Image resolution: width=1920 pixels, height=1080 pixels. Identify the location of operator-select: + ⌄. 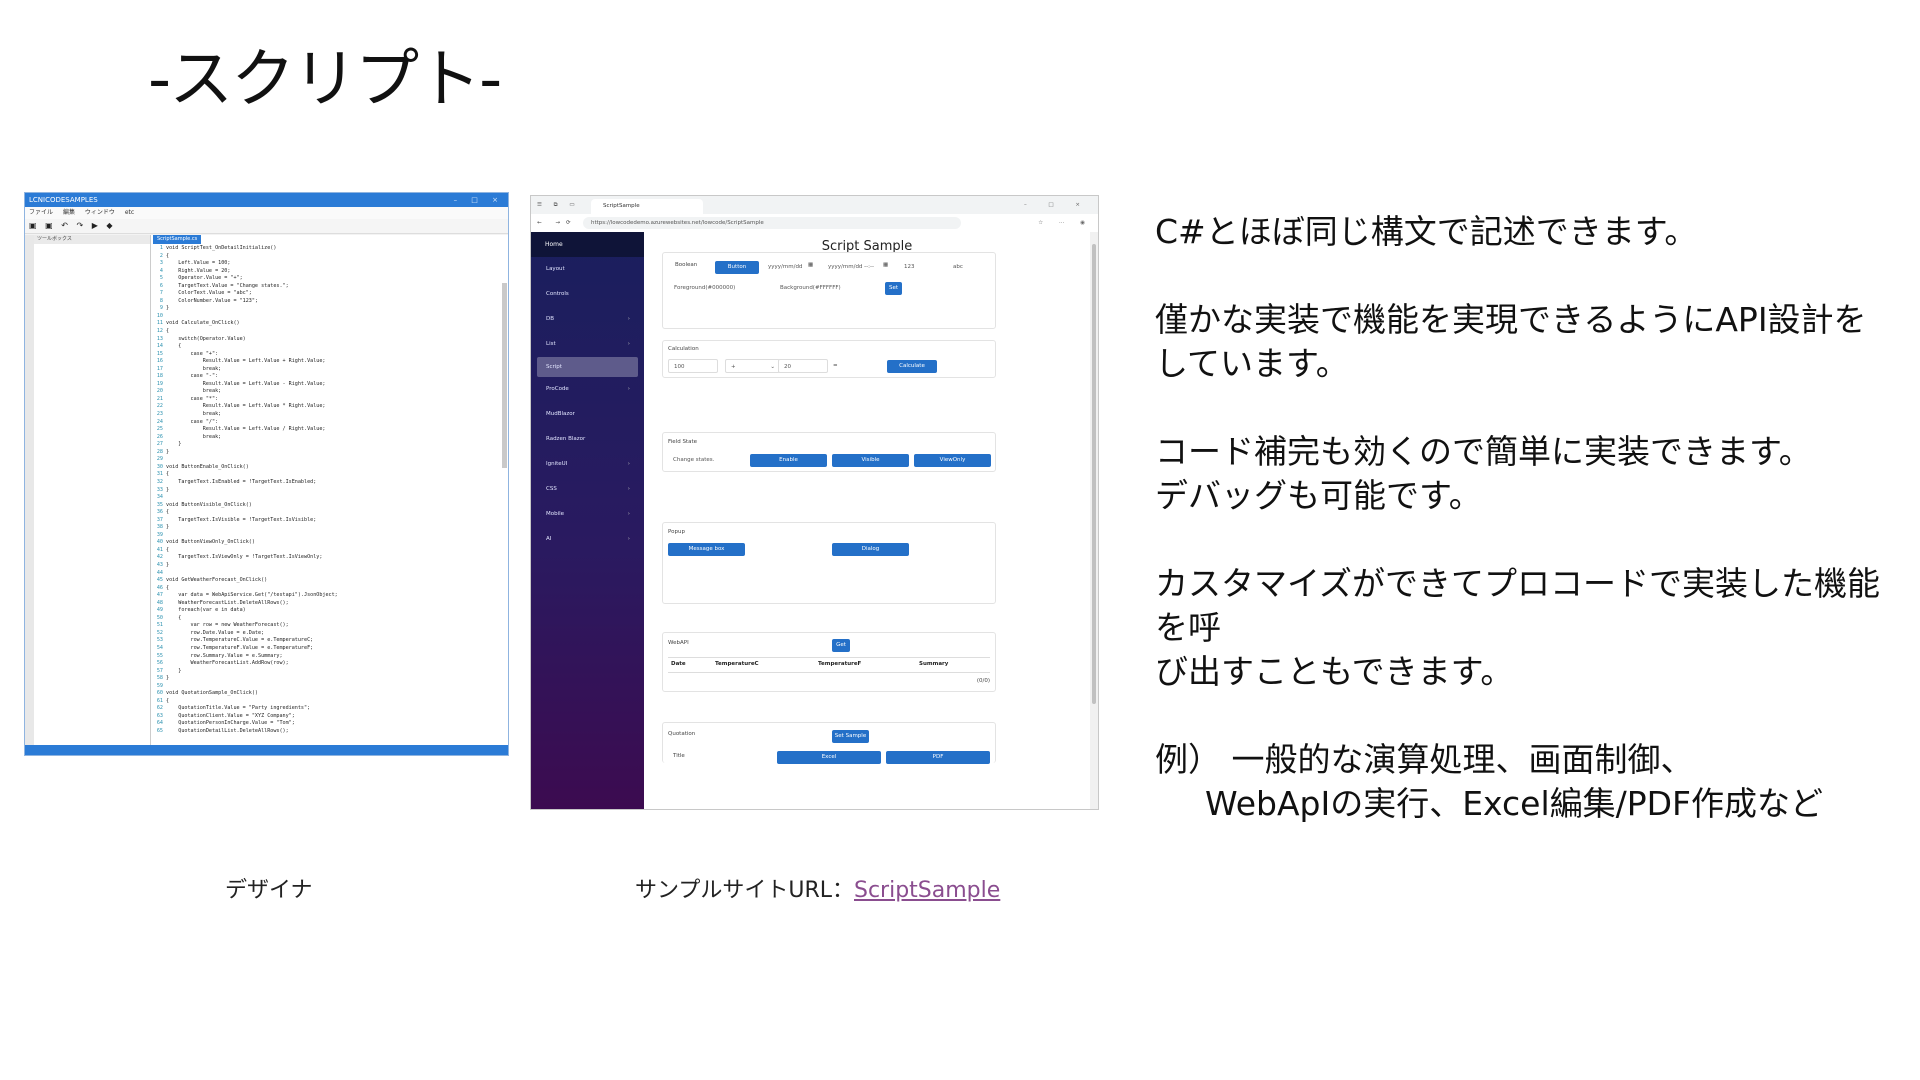
(752, 366).